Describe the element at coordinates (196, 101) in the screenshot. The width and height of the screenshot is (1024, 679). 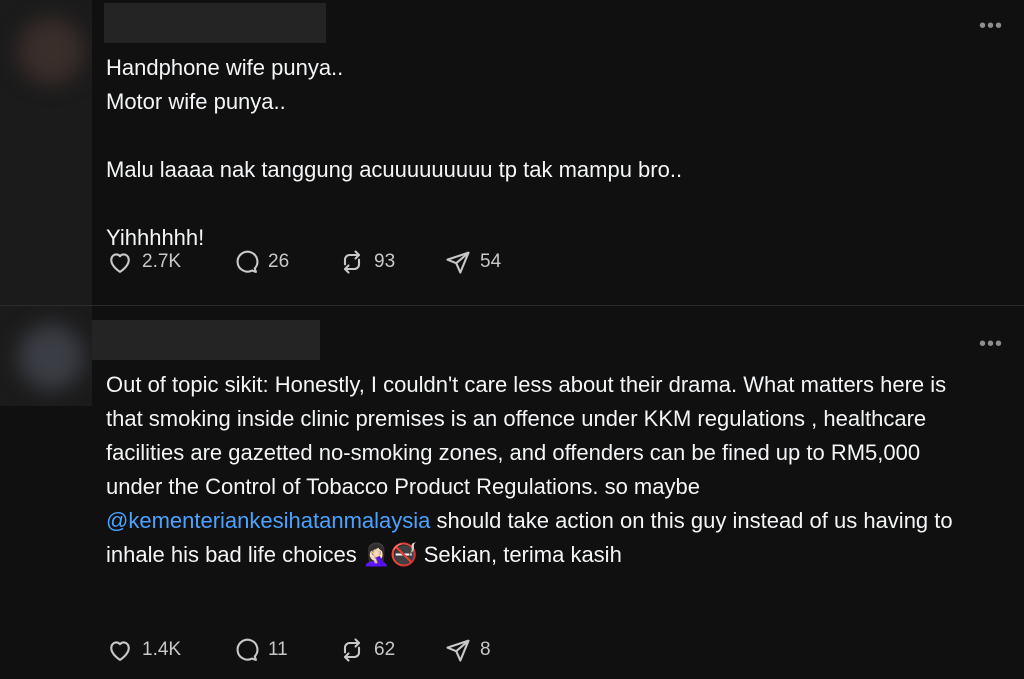
I see `post-line: Motor wife punya..` at that location.